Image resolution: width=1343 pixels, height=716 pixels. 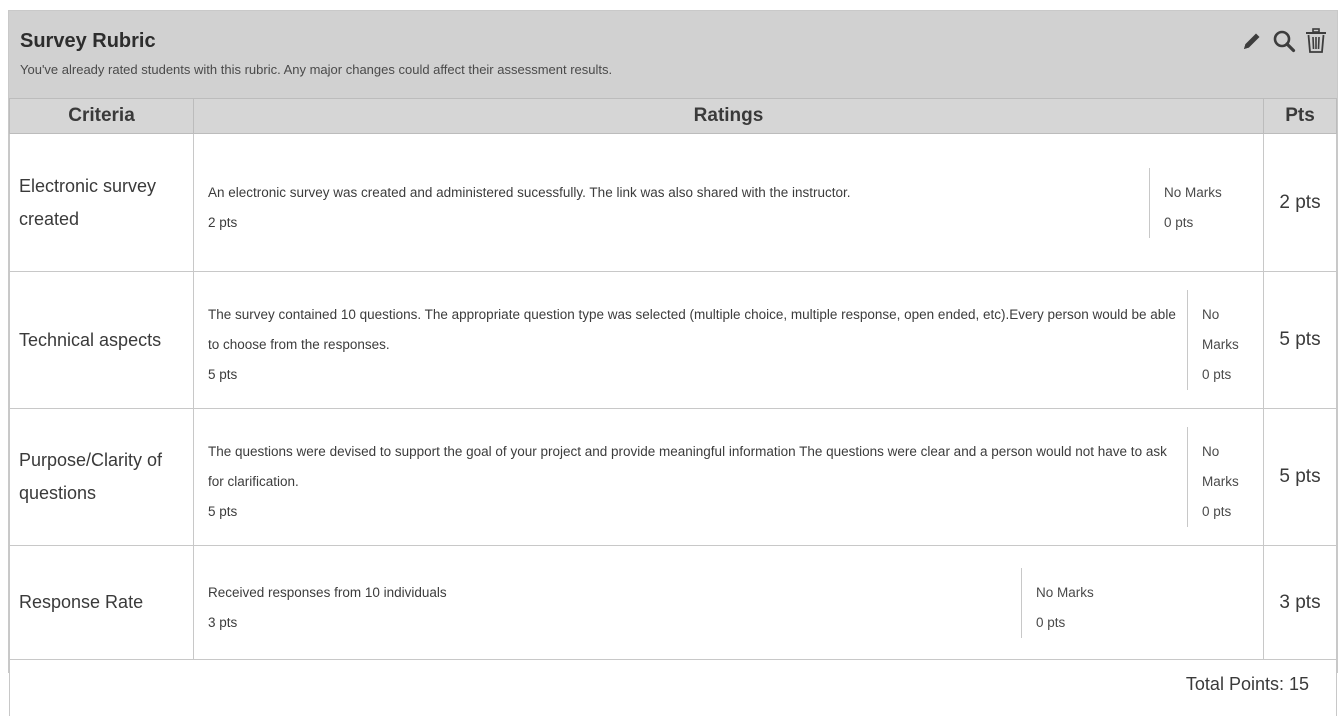 I want to click on total-points: Total Points: 15, so click(x=1247, y=684).